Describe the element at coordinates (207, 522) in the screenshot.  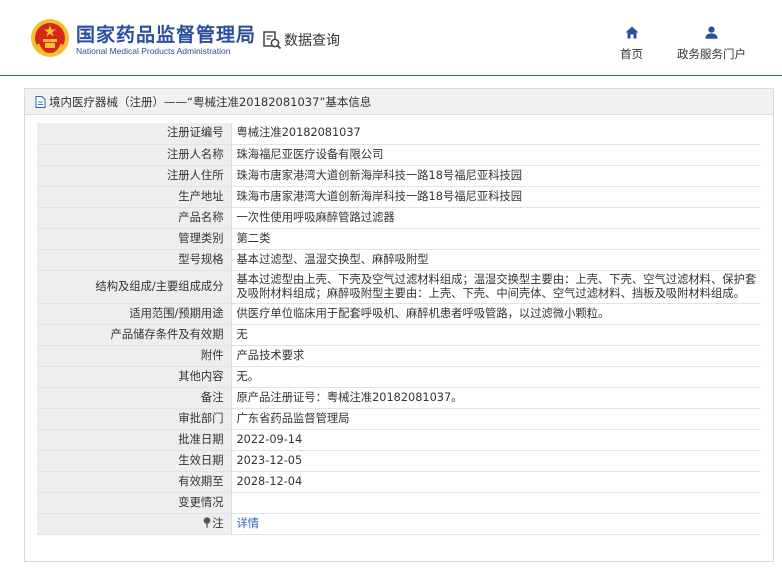
I see `pin-icon` at that location.